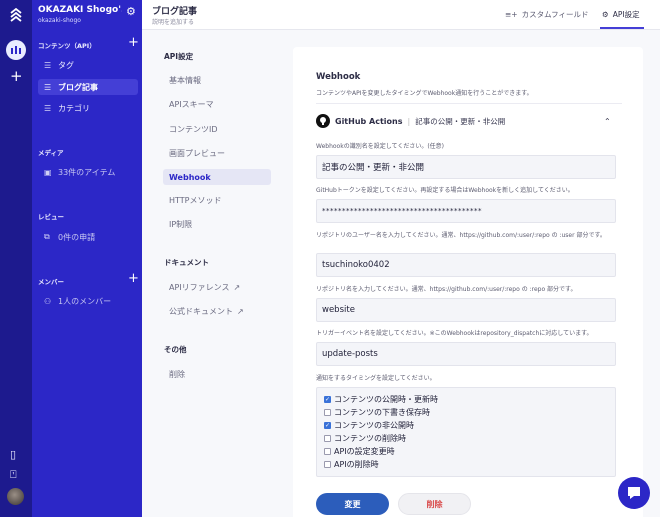 The image size is (660, 517). Describe the element at coordinates (51, 153) in the screenshot. I see `media-section-label: メディア` at that location.